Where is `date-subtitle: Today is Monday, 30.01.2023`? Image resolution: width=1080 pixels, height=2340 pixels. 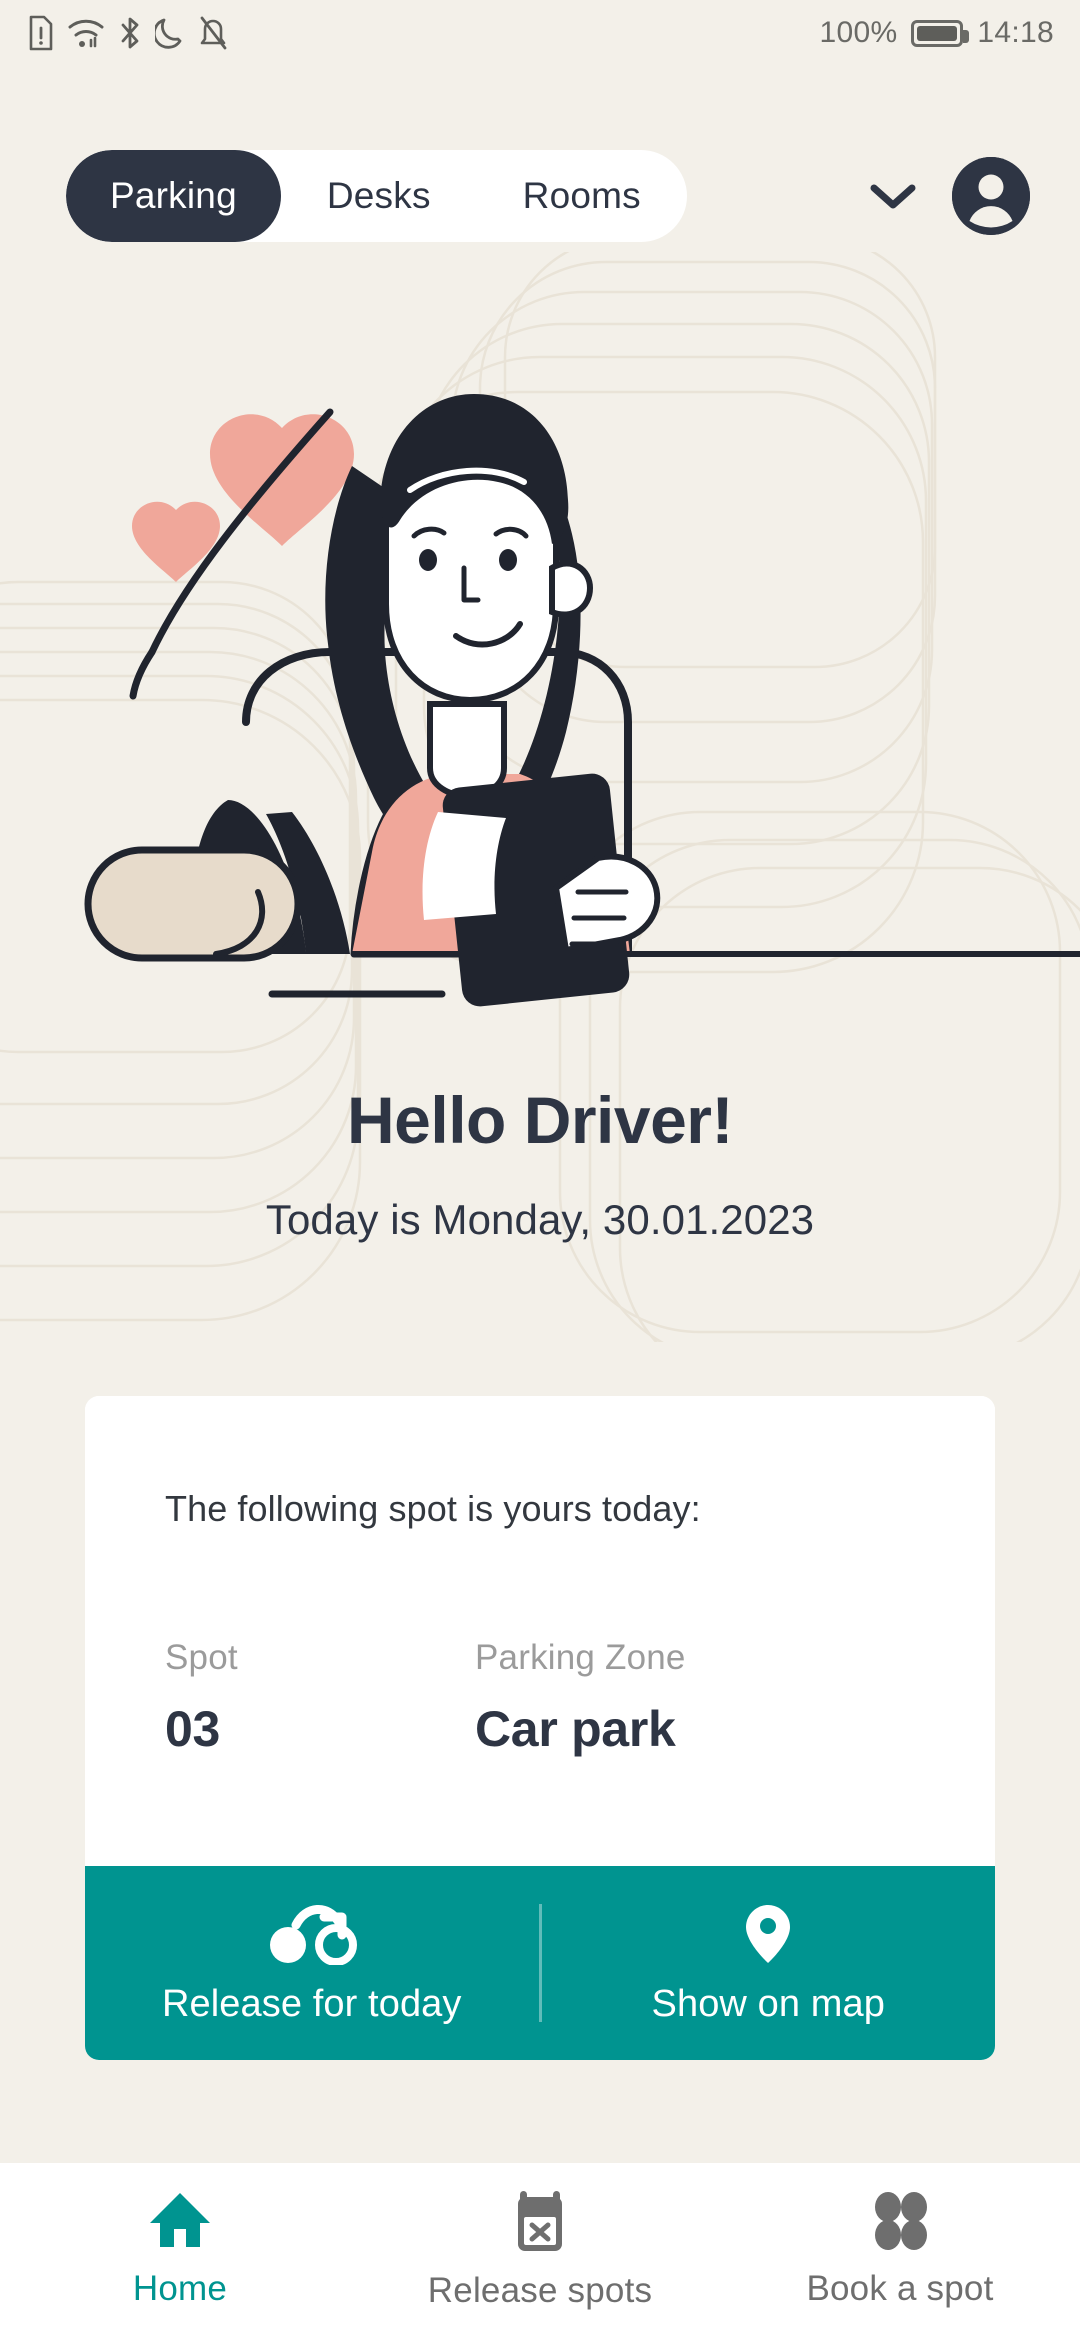
date-subtitle: Today is Monday, 30.01.2023 is located at coordinates (540, 1219).